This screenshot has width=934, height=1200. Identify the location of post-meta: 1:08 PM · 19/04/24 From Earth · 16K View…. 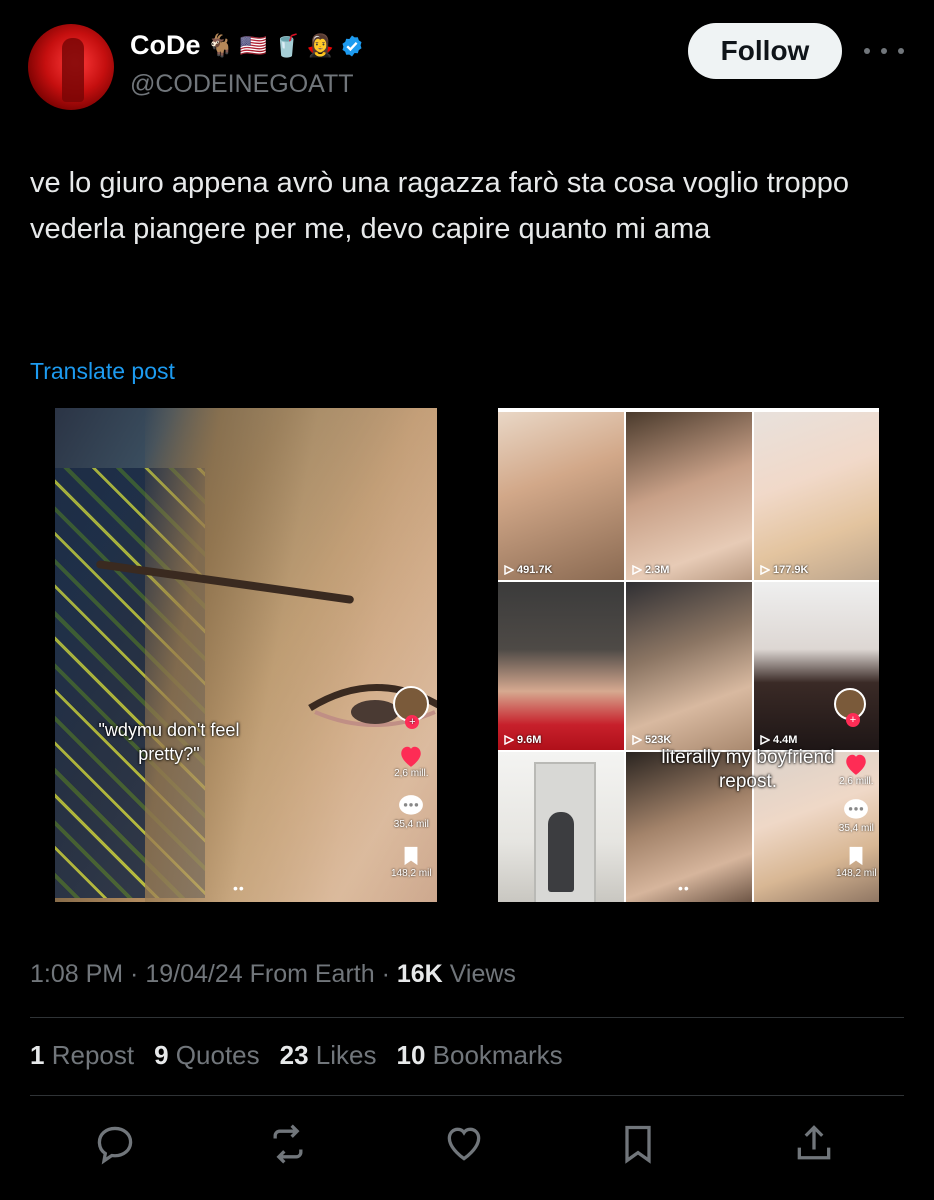
(273, 974).